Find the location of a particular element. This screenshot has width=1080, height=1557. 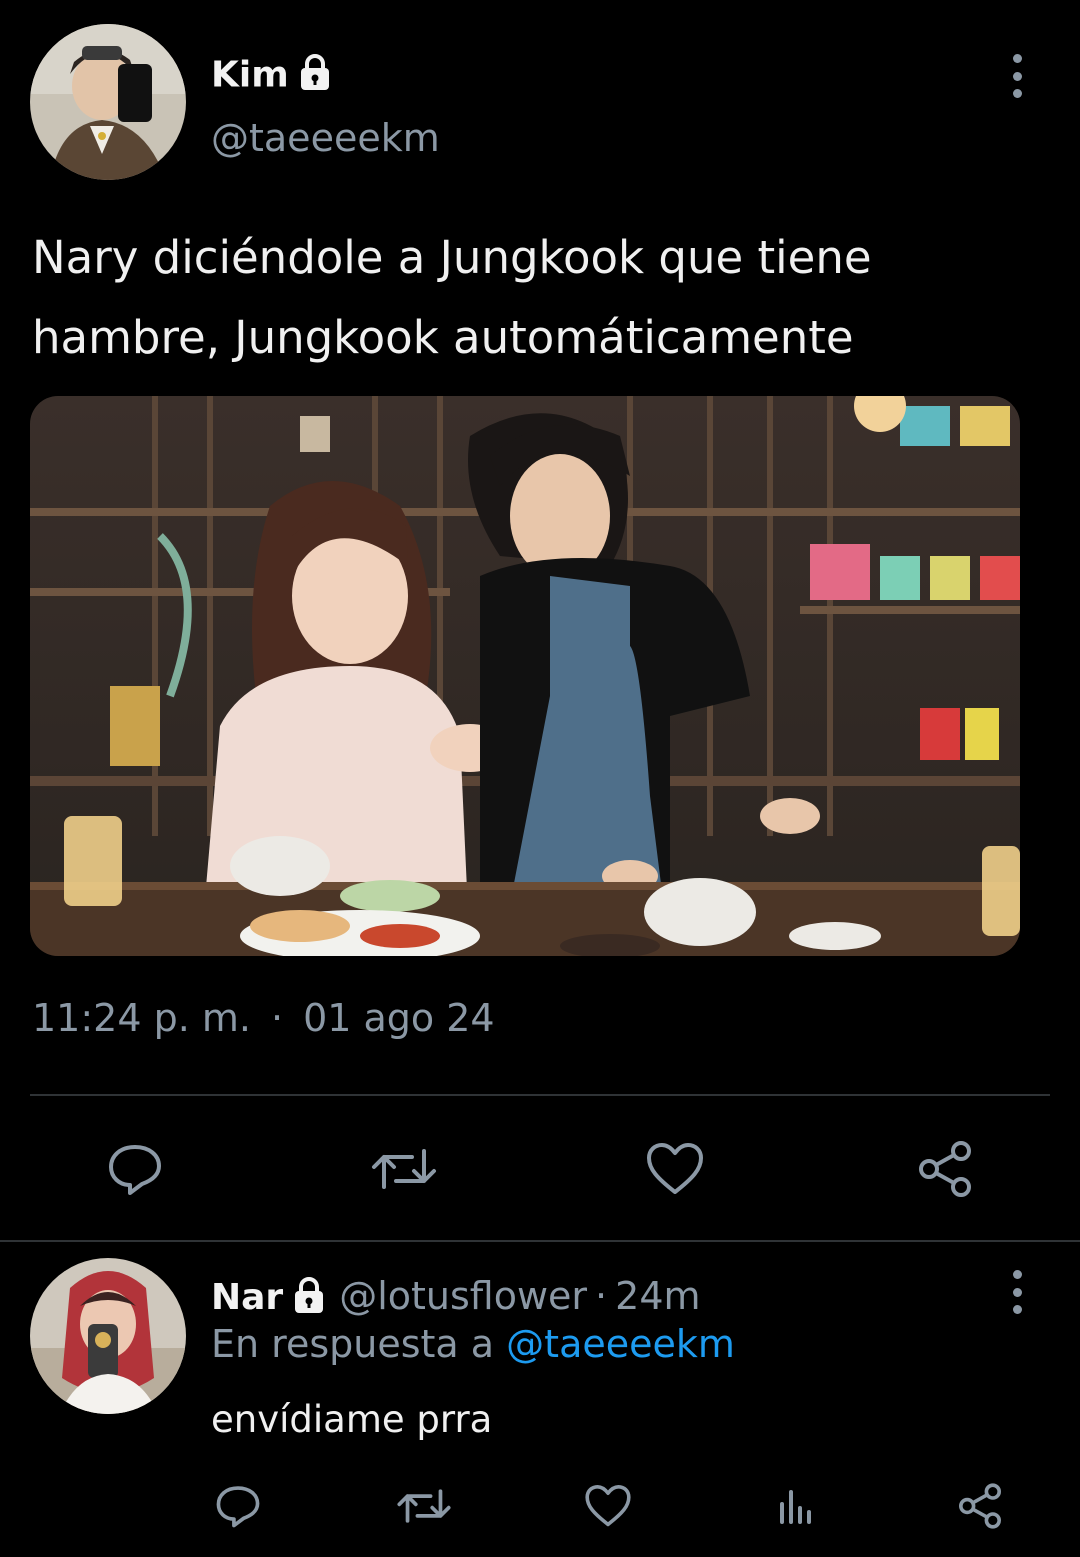

author-name-label: Kim is located at coordinates (250, 75).